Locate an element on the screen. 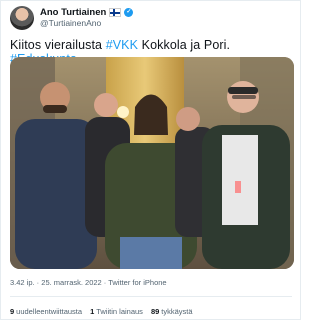  likes-stat: 89 tykkäystä is located at coordinates (172, 311).